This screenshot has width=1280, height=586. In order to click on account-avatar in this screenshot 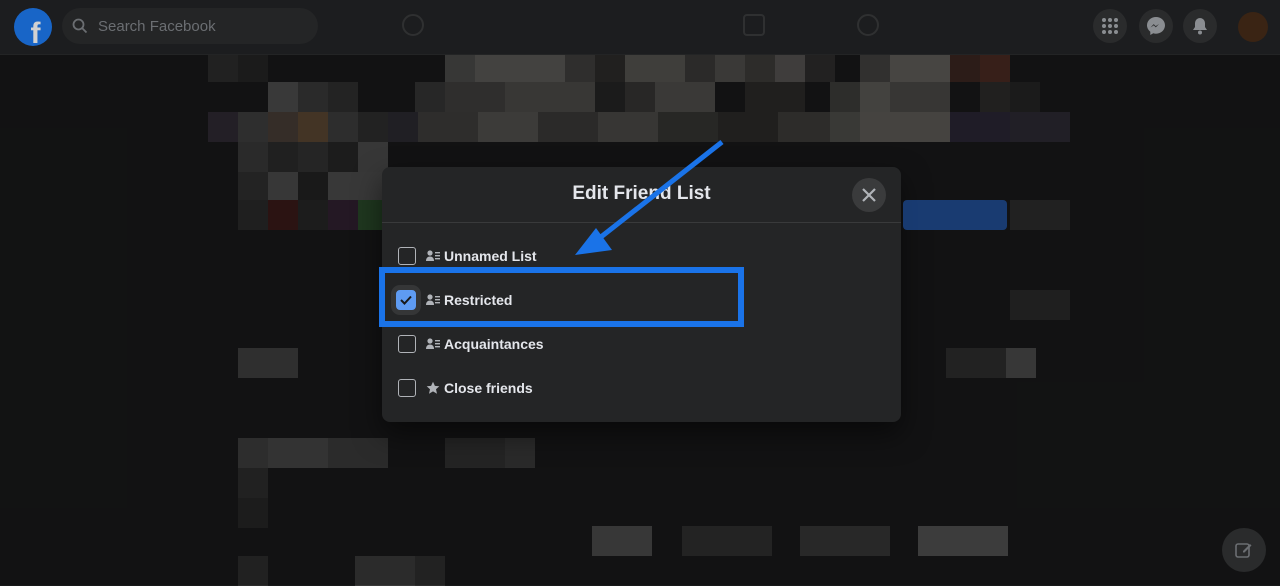, I will do `click(1253, 27)`.